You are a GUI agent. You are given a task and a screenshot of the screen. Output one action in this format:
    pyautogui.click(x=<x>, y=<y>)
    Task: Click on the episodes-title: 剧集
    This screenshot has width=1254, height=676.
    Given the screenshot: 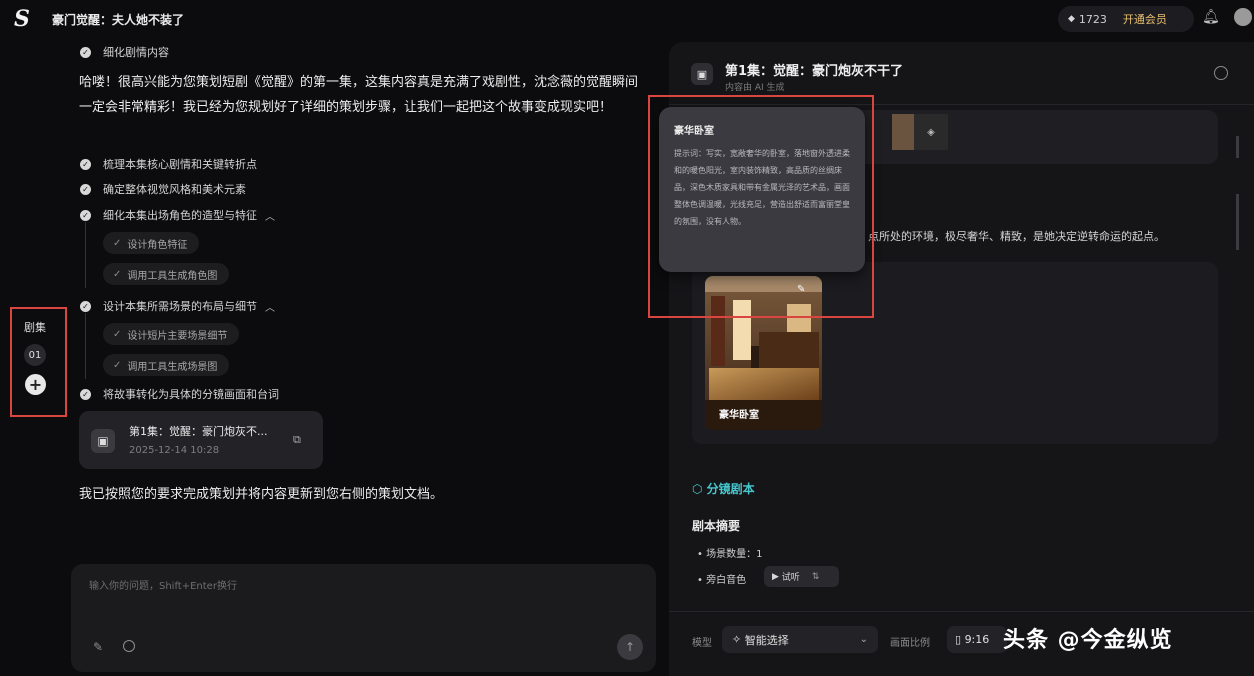 What is the action you would take?
    pyautogui.click(x=35, y=327)
    